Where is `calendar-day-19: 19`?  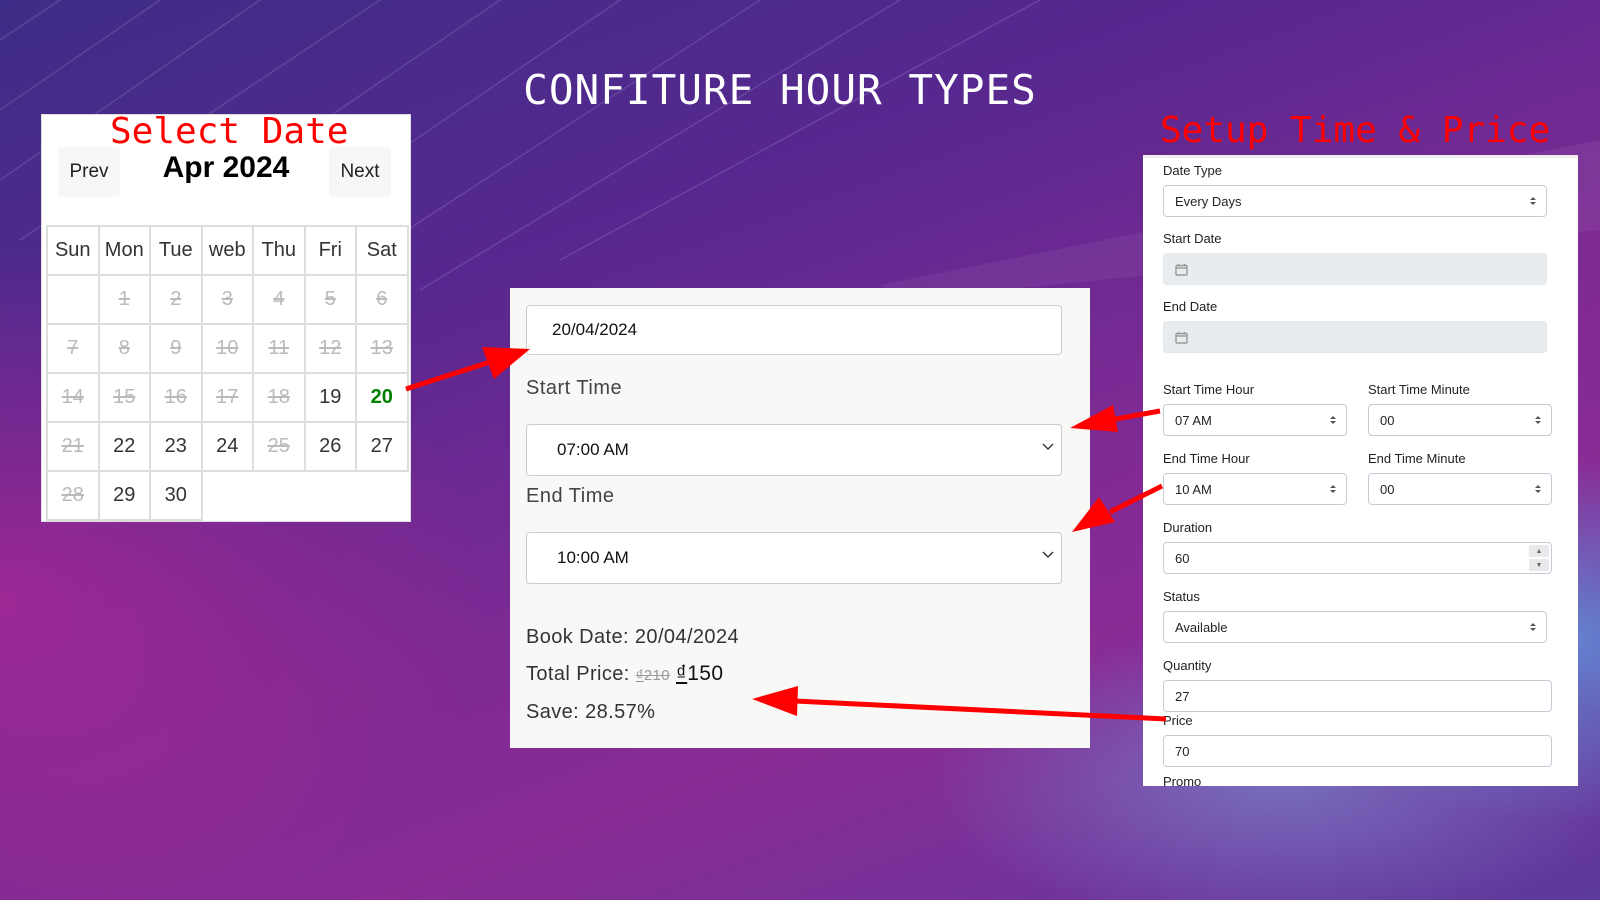 calendar-day-19: 19 is located at coordinates (330, 397).